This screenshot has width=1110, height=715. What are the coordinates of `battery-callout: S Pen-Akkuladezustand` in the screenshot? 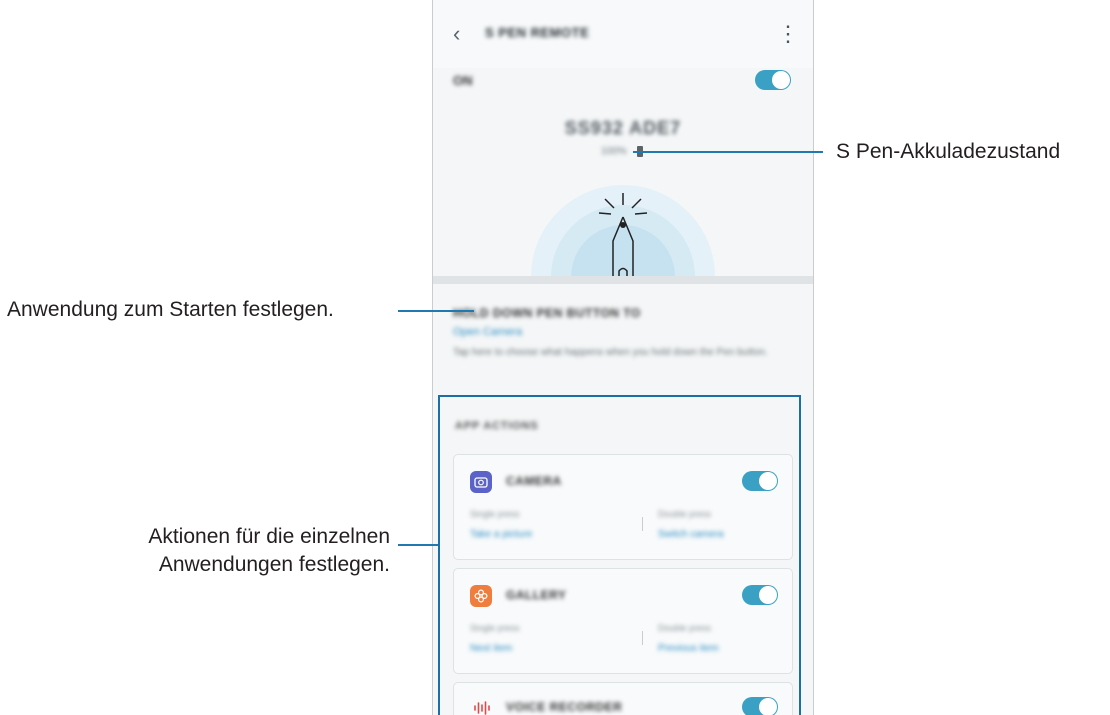 It's located at (948, 151).